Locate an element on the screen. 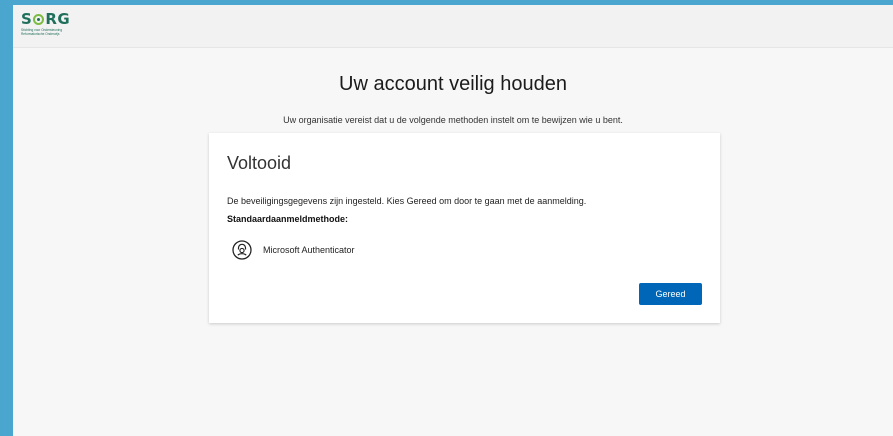 The image size is (893, 436). authenticator-lock-icon is located at coordinates (242, 250).